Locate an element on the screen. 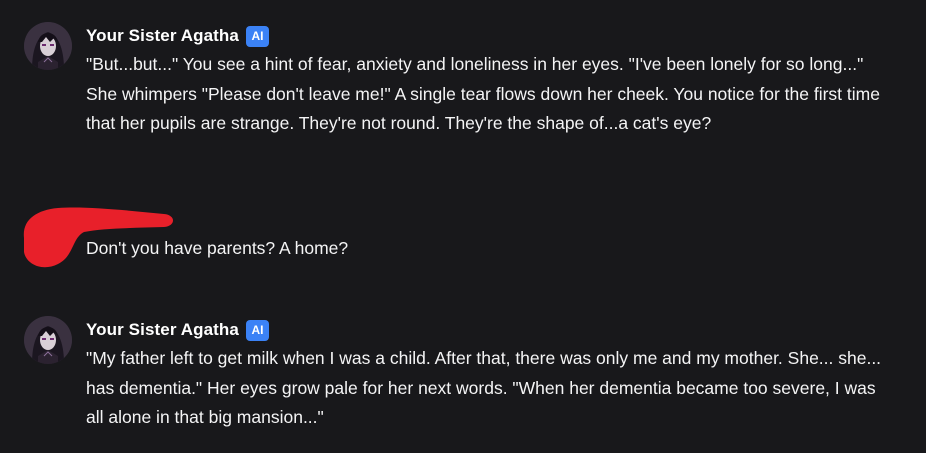 The height and width of the screenshot is (453, 926). message-text: Don't you have parents? A home? is located at coordinates (217, 248).